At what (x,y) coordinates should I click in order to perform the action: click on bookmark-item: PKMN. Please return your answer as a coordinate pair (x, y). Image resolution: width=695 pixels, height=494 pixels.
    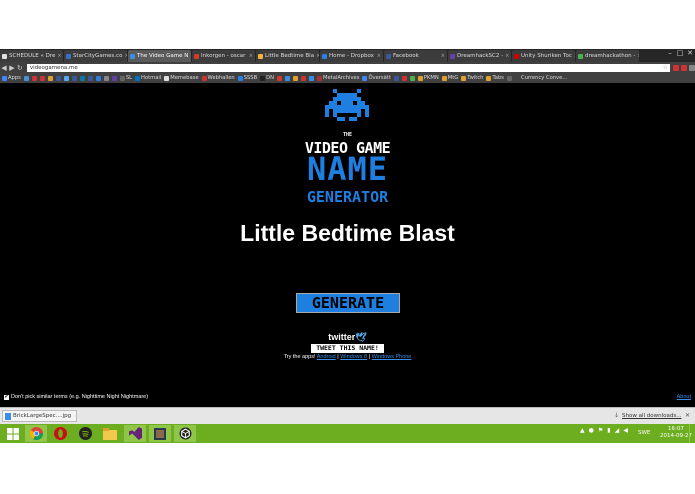
    Looking at the image, I should click on (428, 78).